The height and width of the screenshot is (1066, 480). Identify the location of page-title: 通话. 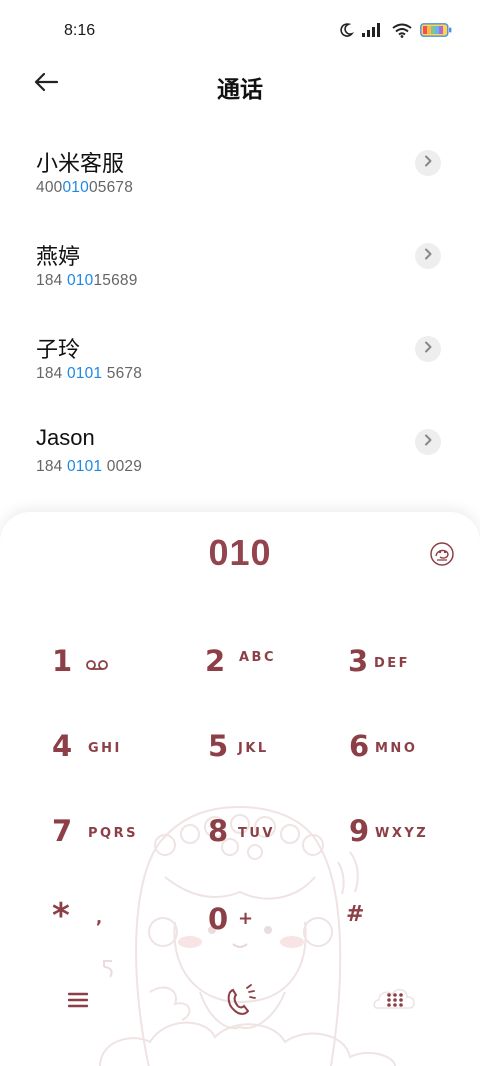
(240, 89).